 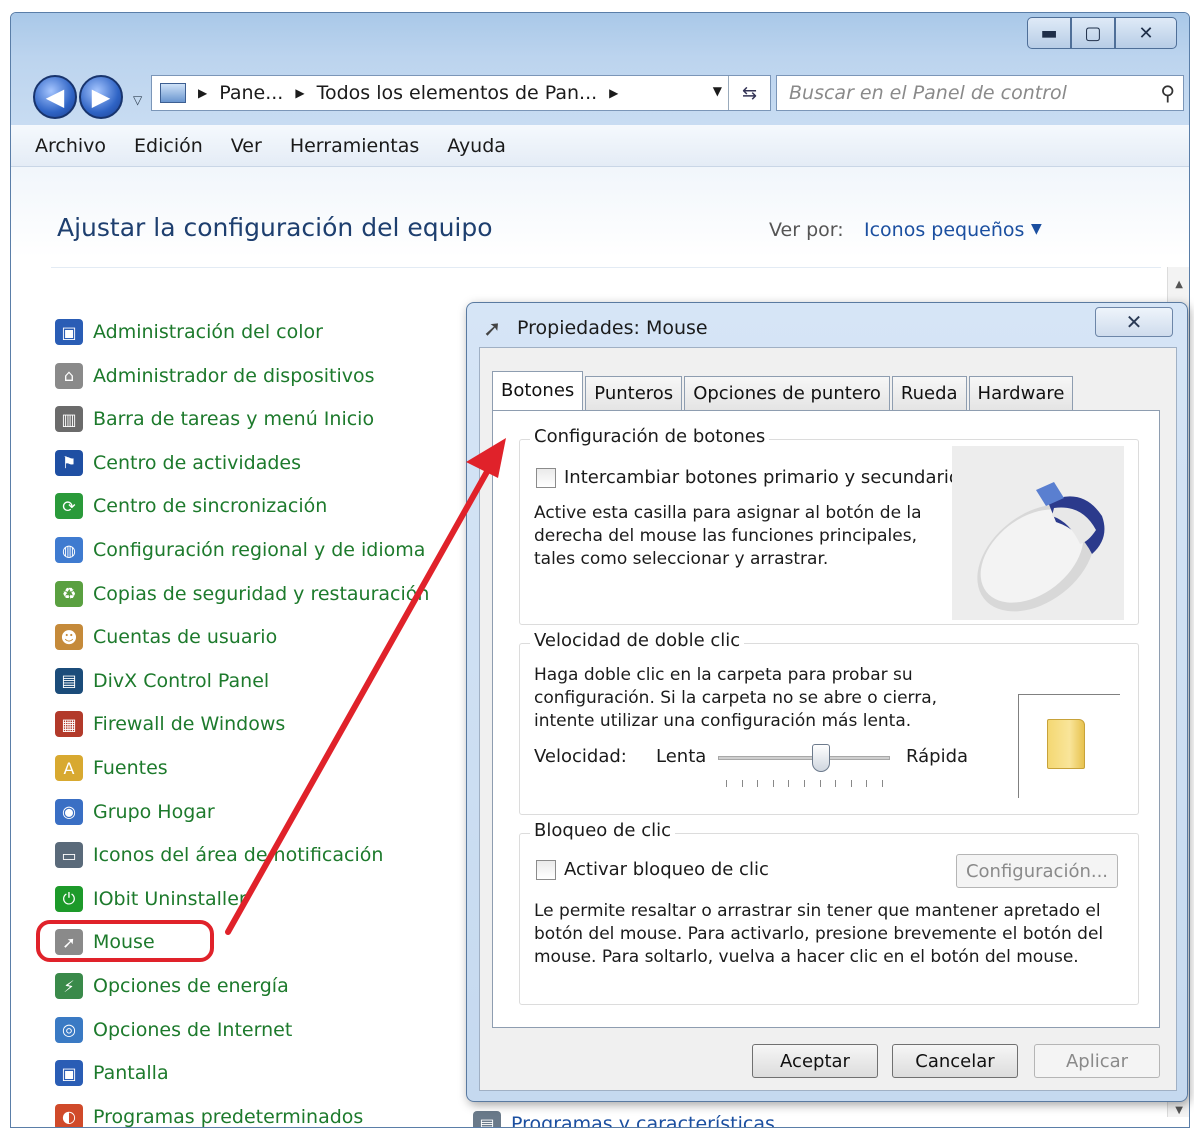 I want to click on apply-button: Aplicar, so click(x=1097, y=1061).